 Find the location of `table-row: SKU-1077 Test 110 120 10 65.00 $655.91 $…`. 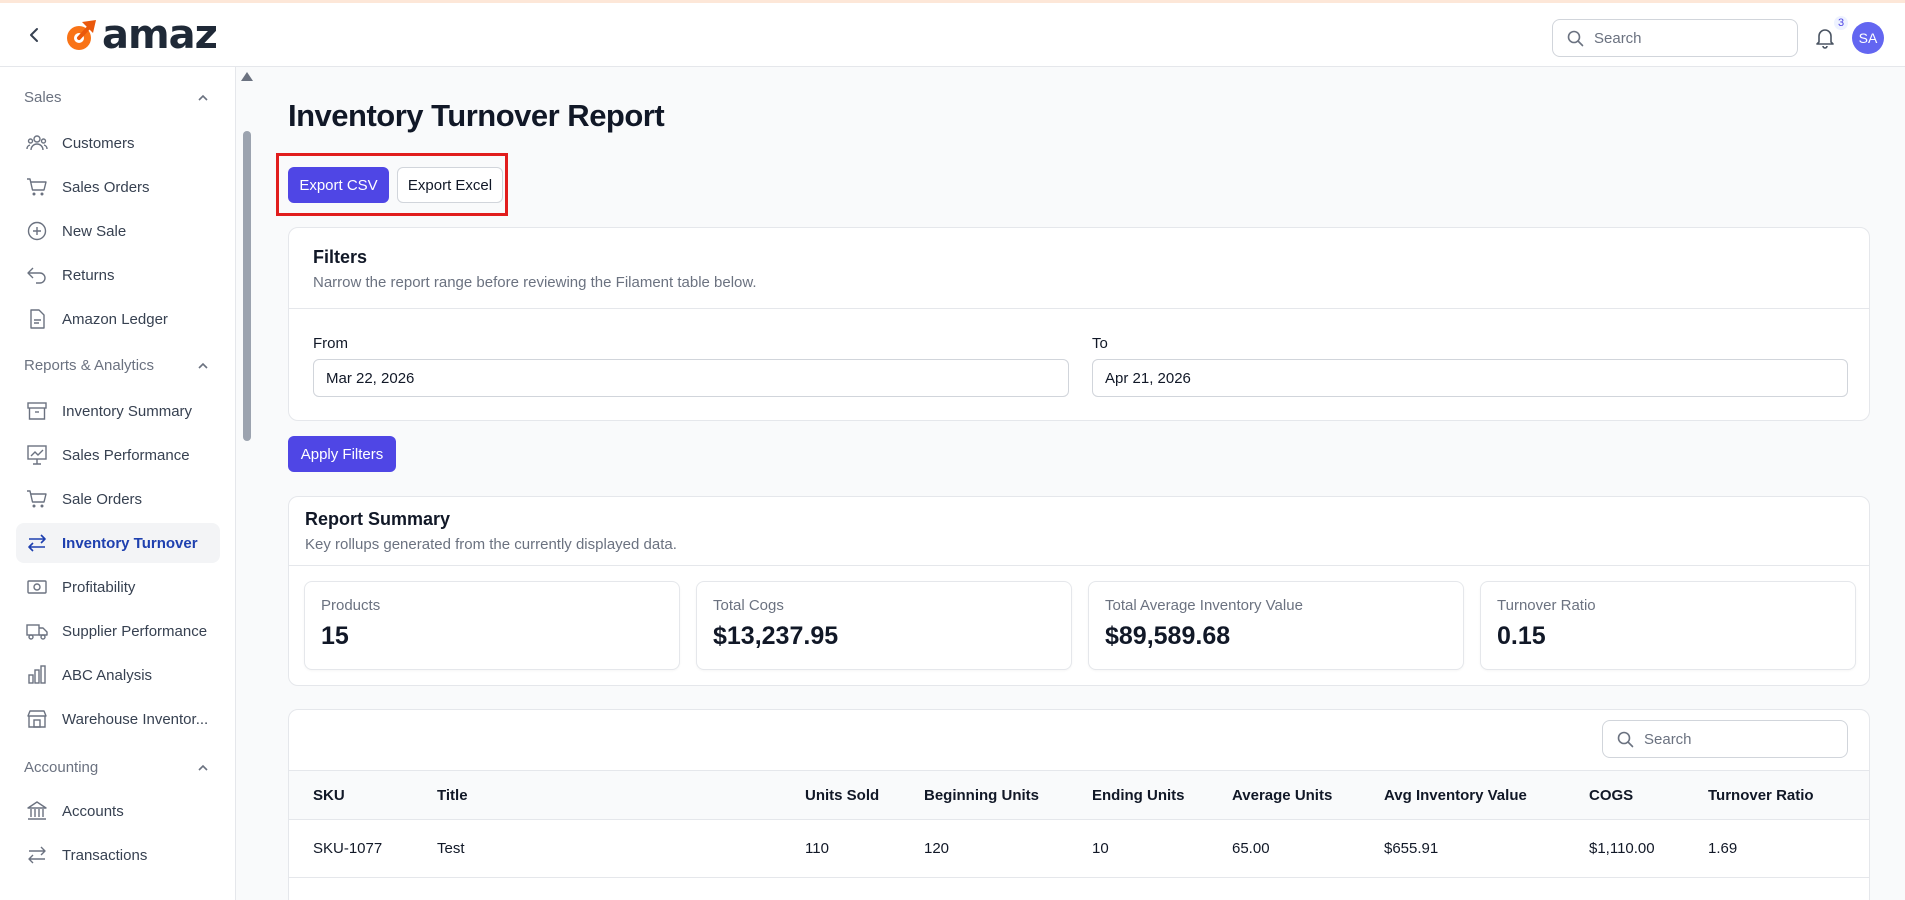

table-row: SKU-1077 Test 110 120 10 65.00 $655.91 $… is located at coordinates (1079, 849).